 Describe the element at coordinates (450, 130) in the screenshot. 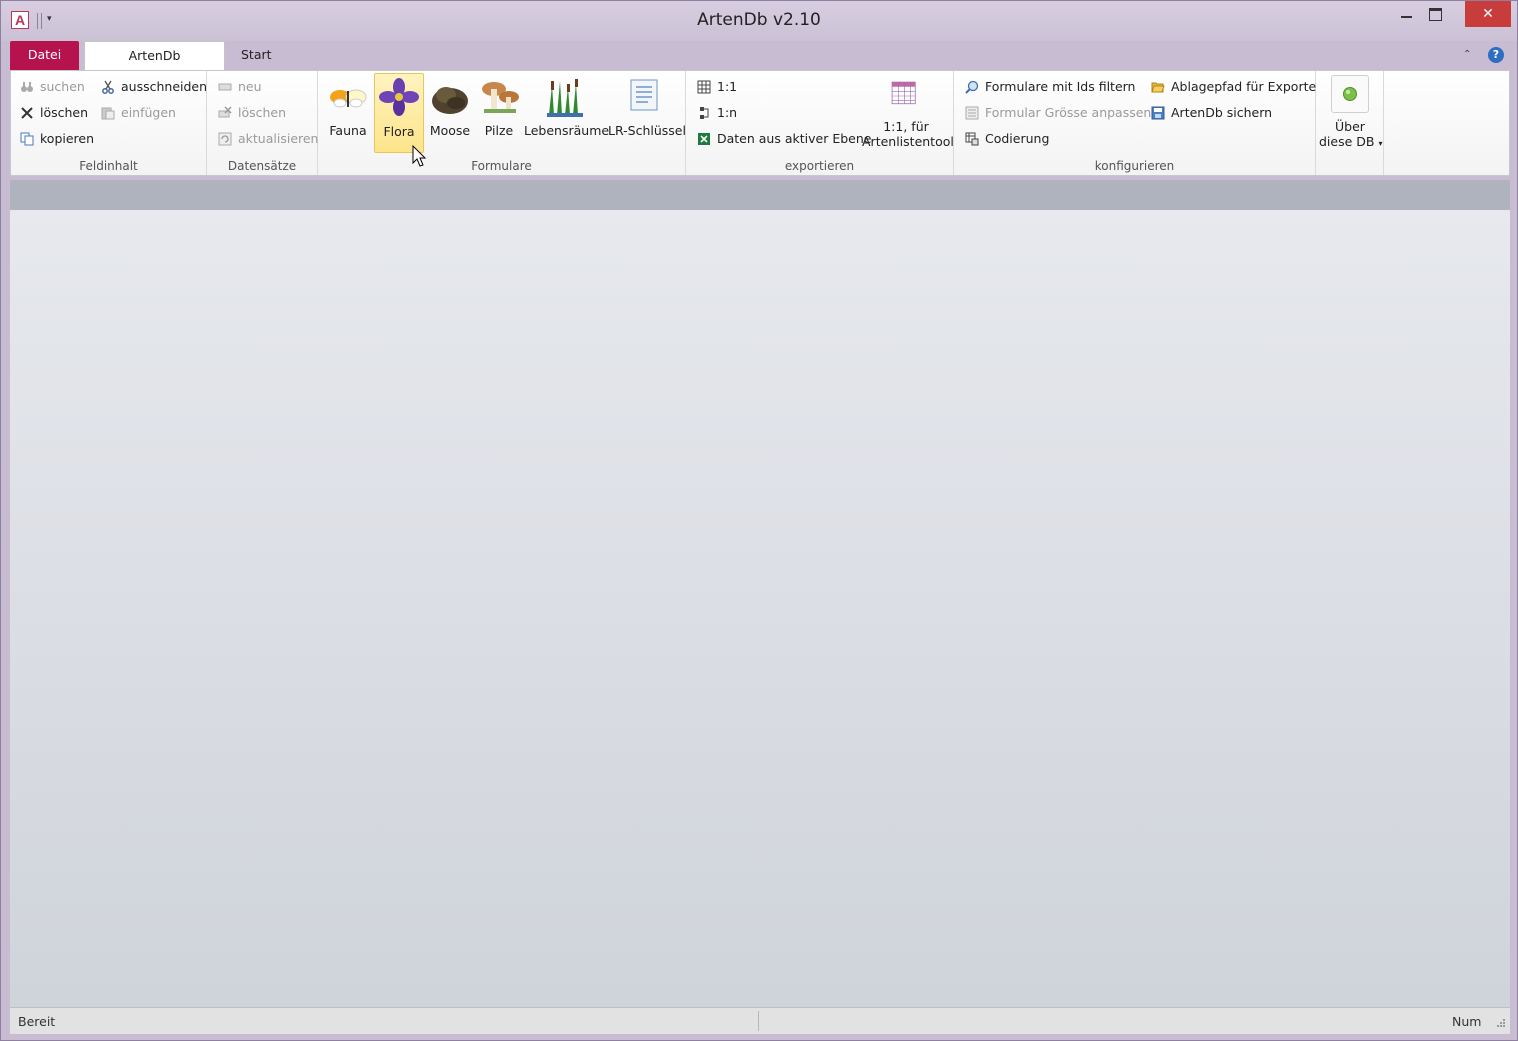

I see `moose-label: Moose` at that location.